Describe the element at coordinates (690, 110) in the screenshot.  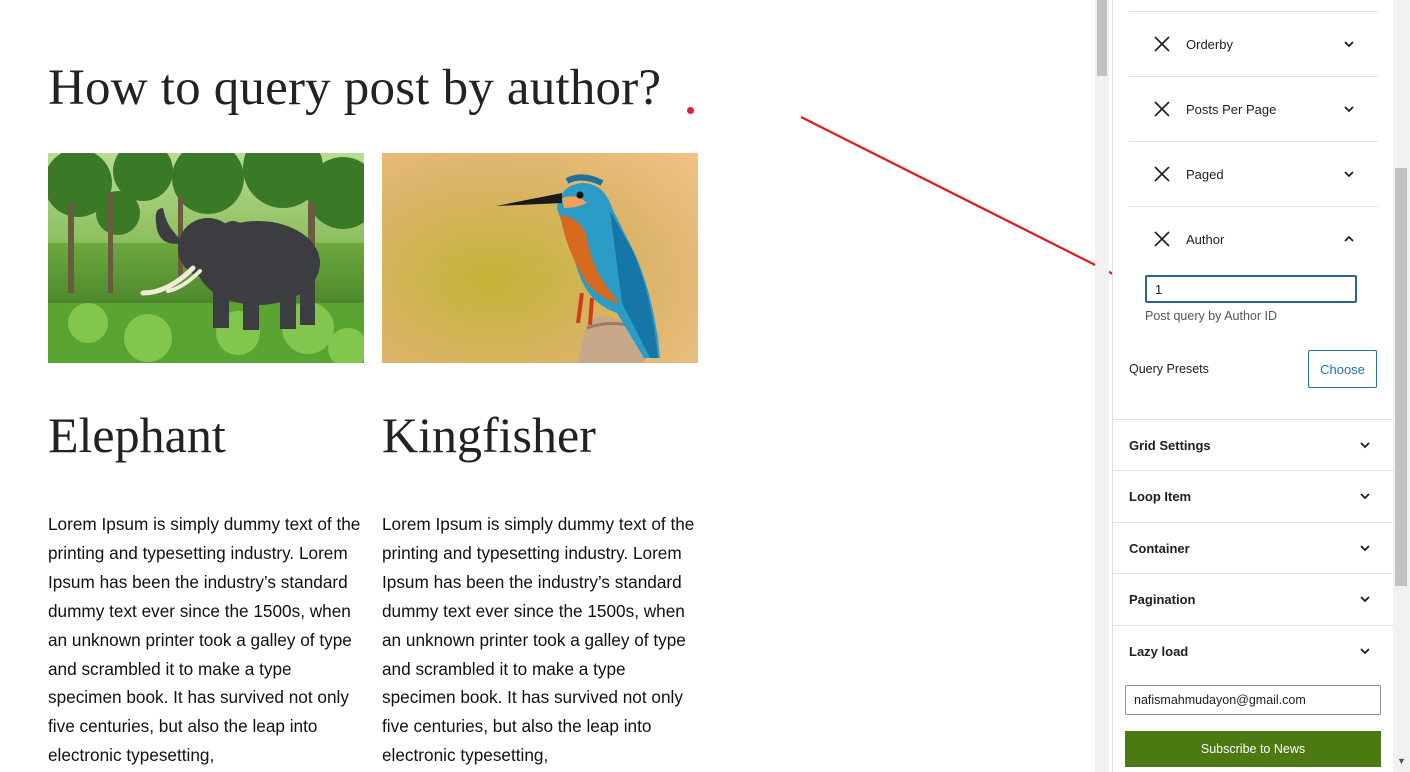
I see `status-dot` at that location.